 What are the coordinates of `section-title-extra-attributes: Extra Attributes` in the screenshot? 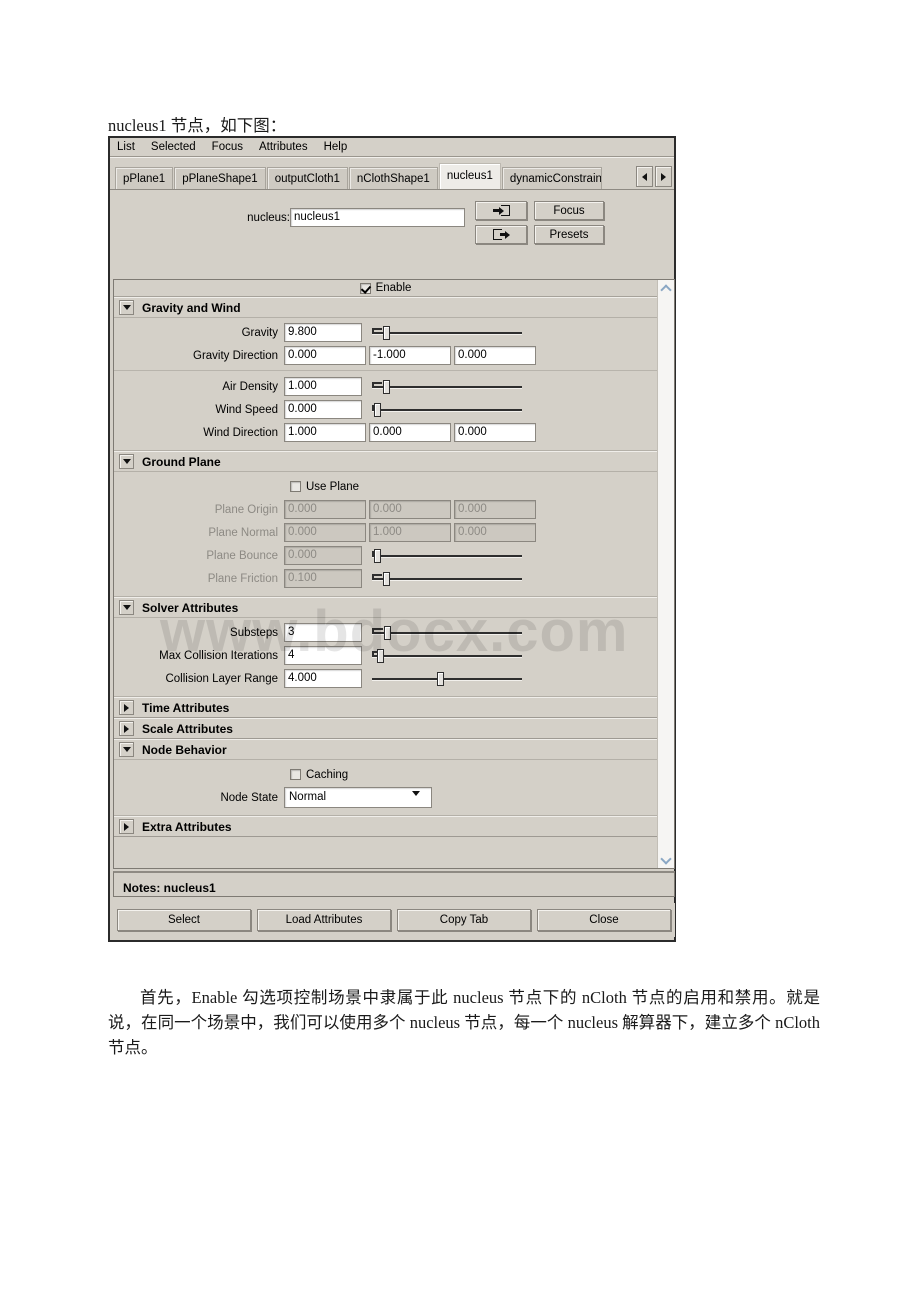 It's located at (187, 826).